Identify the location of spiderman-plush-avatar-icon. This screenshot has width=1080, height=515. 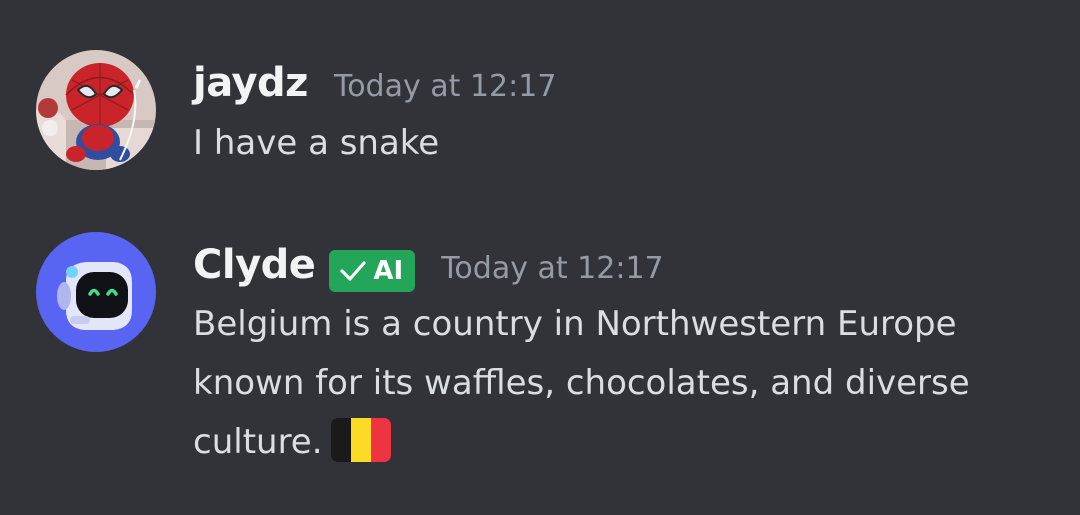
(96, 110).